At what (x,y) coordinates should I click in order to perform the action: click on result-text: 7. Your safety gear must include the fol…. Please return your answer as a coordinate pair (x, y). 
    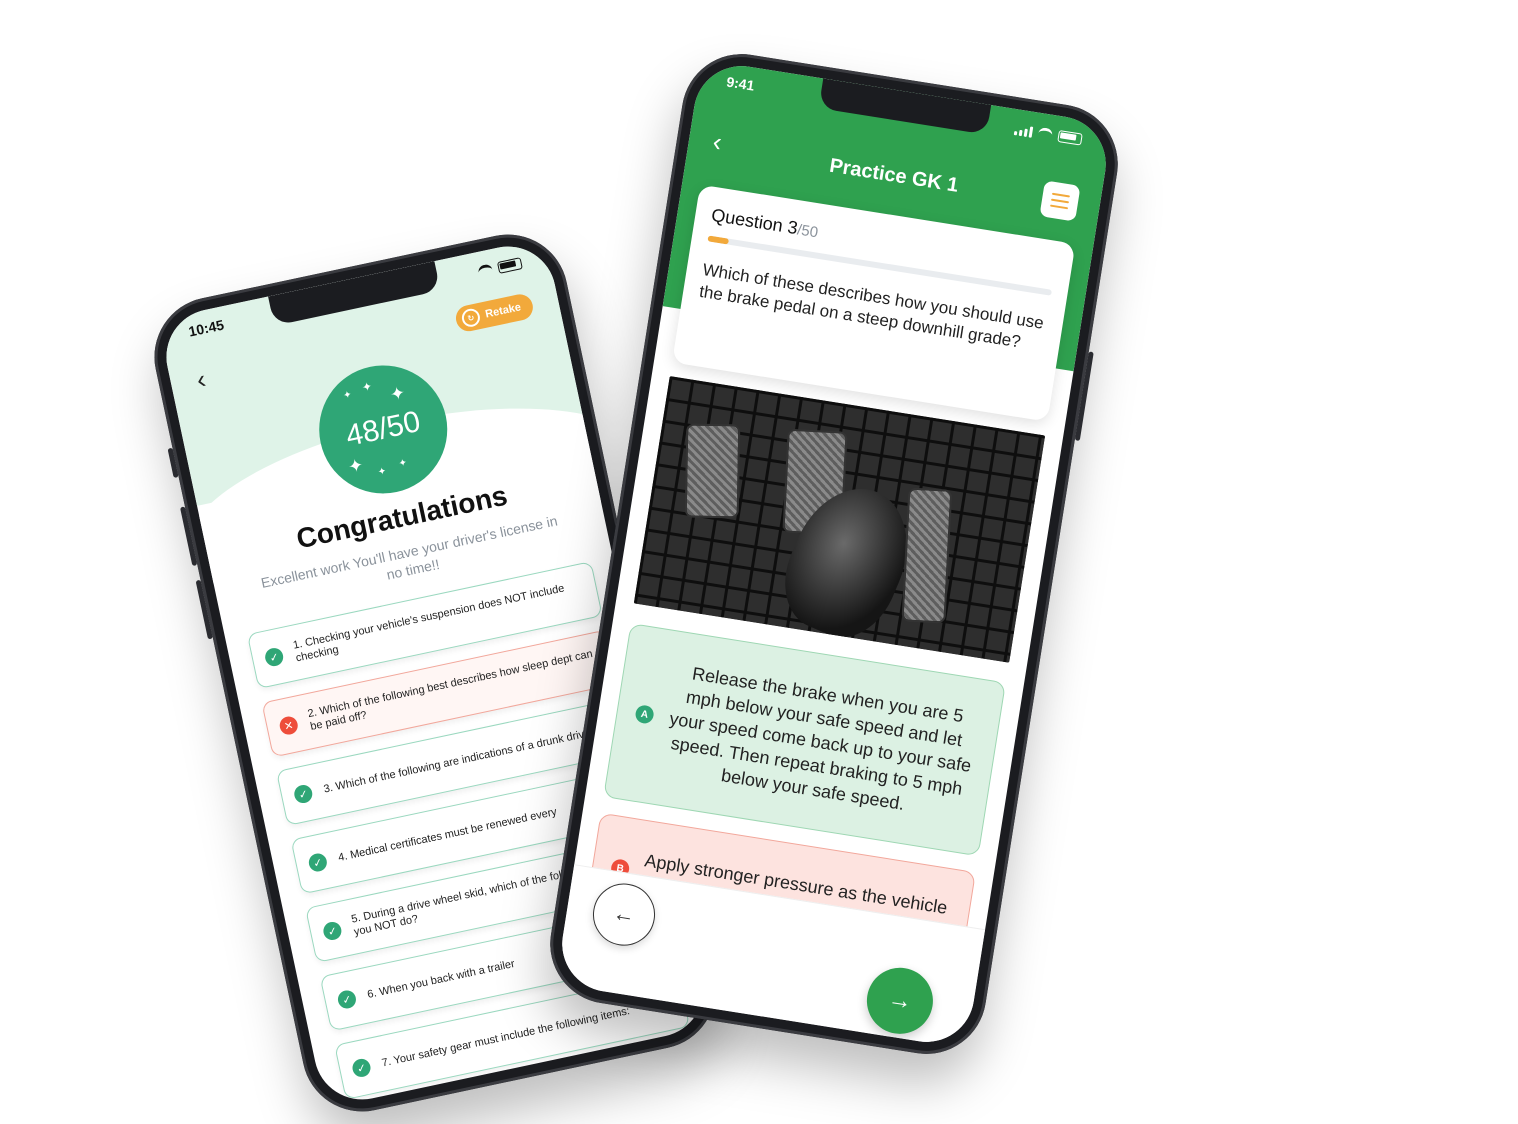
    Looking at the image, I should click on (505, 1036).